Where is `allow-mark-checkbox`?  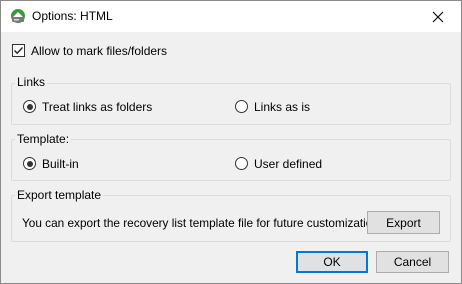
allow-mark-checkbox is located at coordinates (18, 50).